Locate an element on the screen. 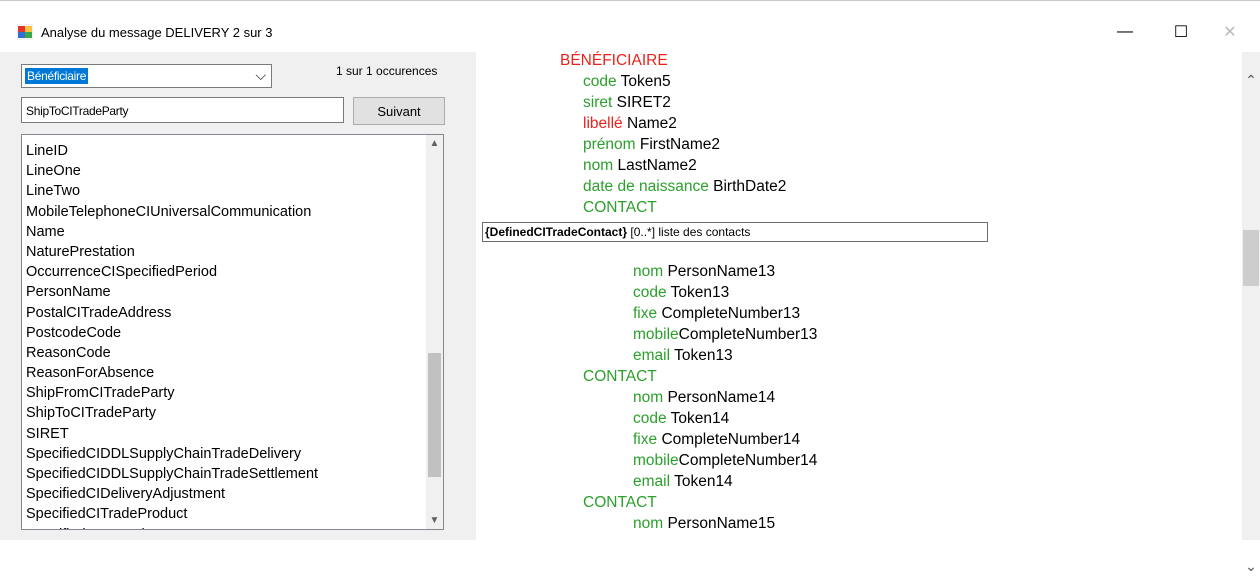 This screenshot has height=576, width=1260. list-item: ReasonForAbsence is located at coordinates (223, 373).